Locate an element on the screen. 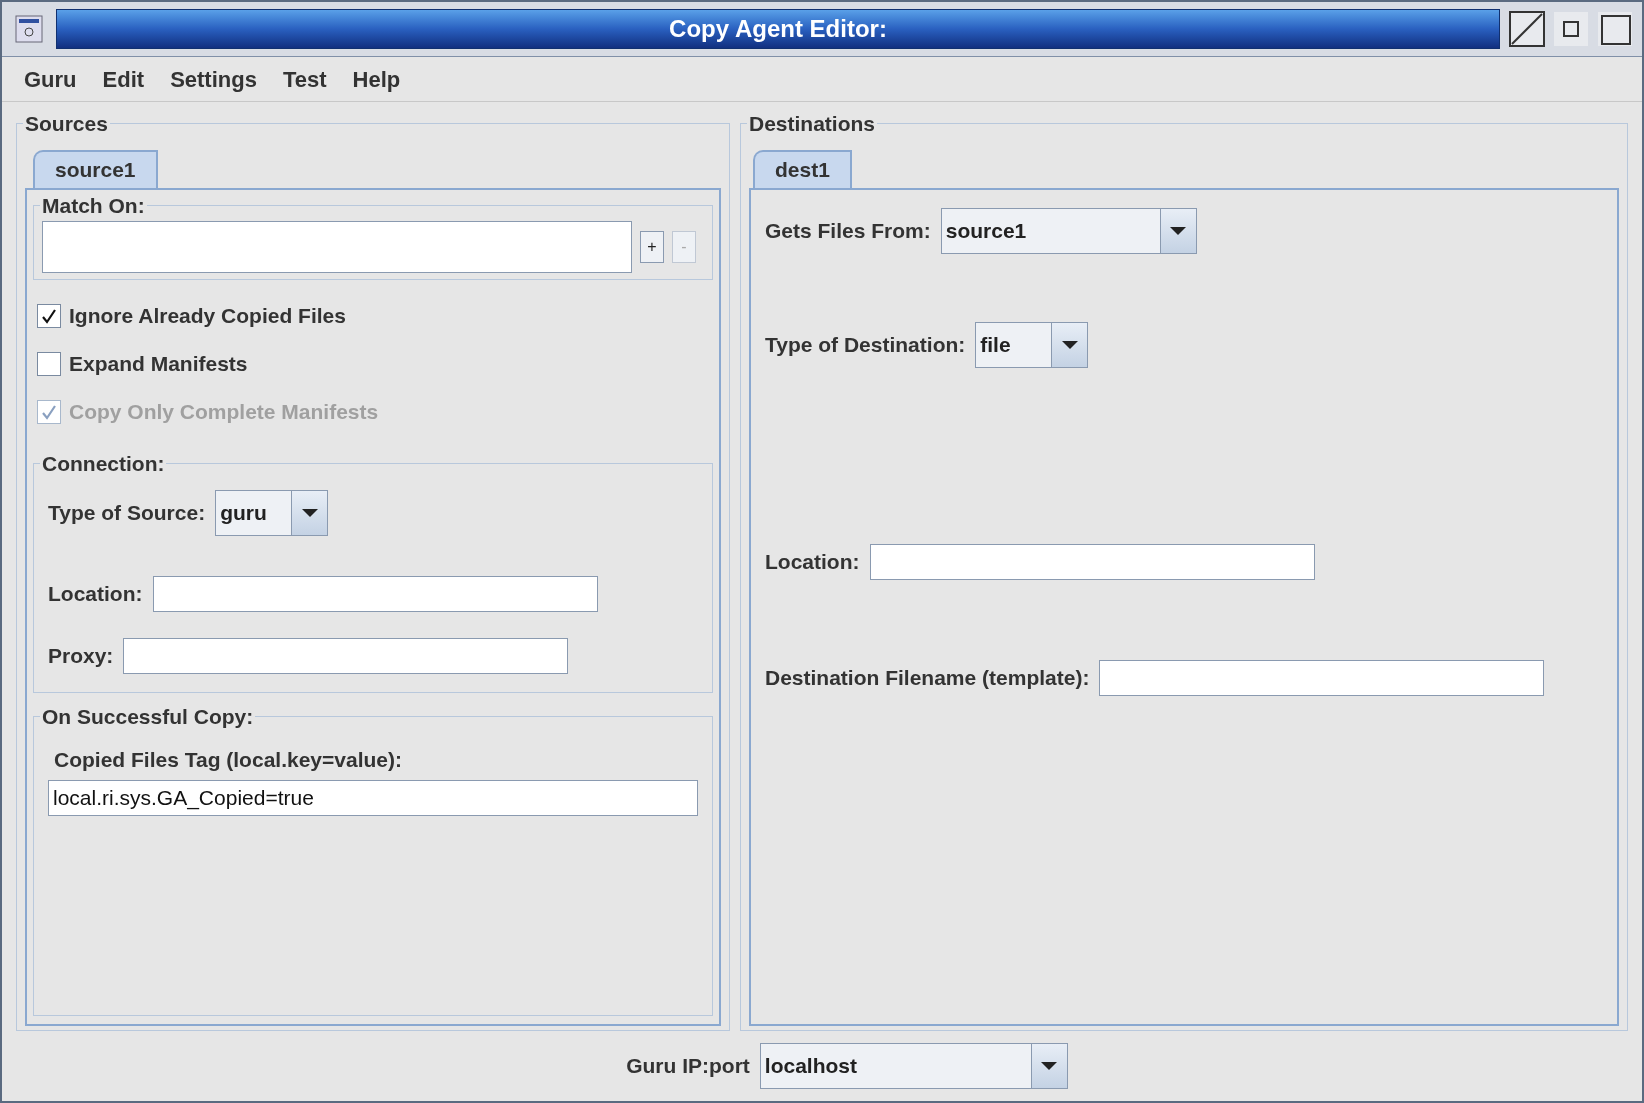  add-button: + is located at coordinates (652, 247).